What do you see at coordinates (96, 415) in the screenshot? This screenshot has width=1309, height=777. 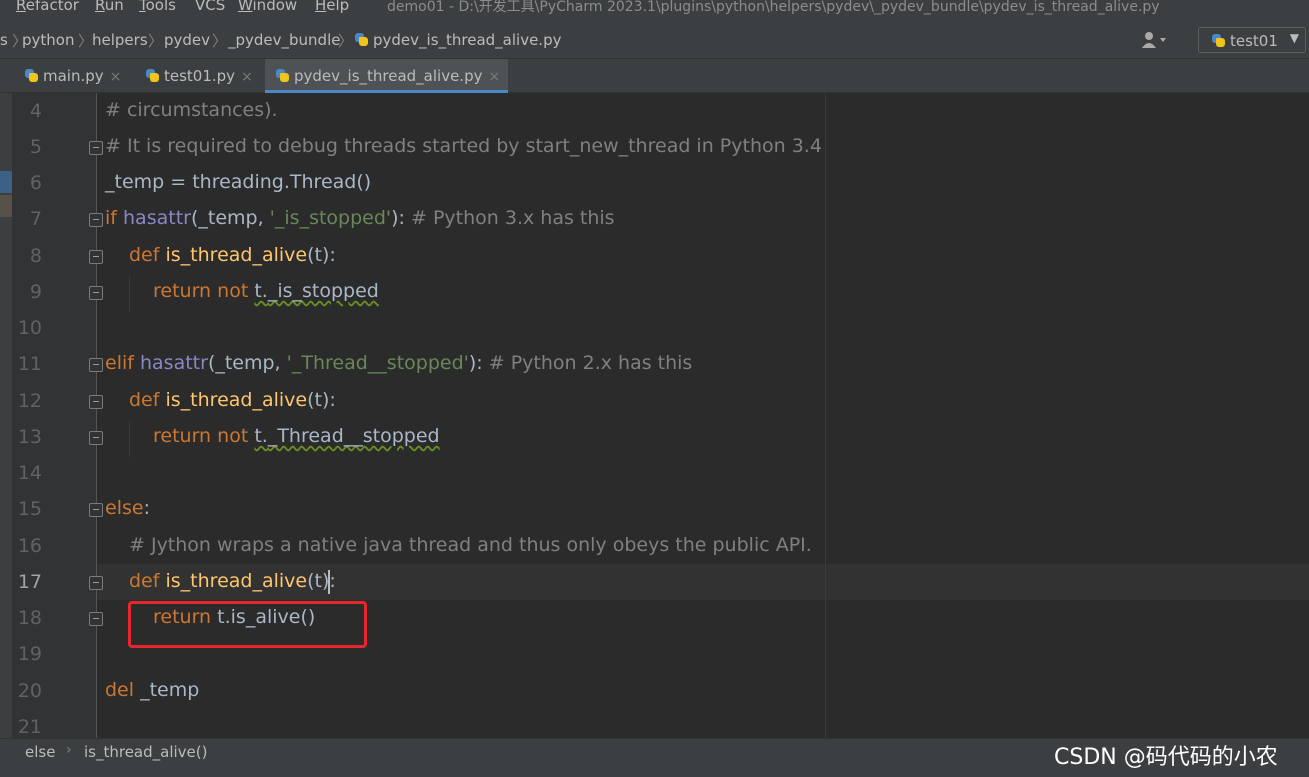 I see `gutter-divider` at bounding box center [96, 415].